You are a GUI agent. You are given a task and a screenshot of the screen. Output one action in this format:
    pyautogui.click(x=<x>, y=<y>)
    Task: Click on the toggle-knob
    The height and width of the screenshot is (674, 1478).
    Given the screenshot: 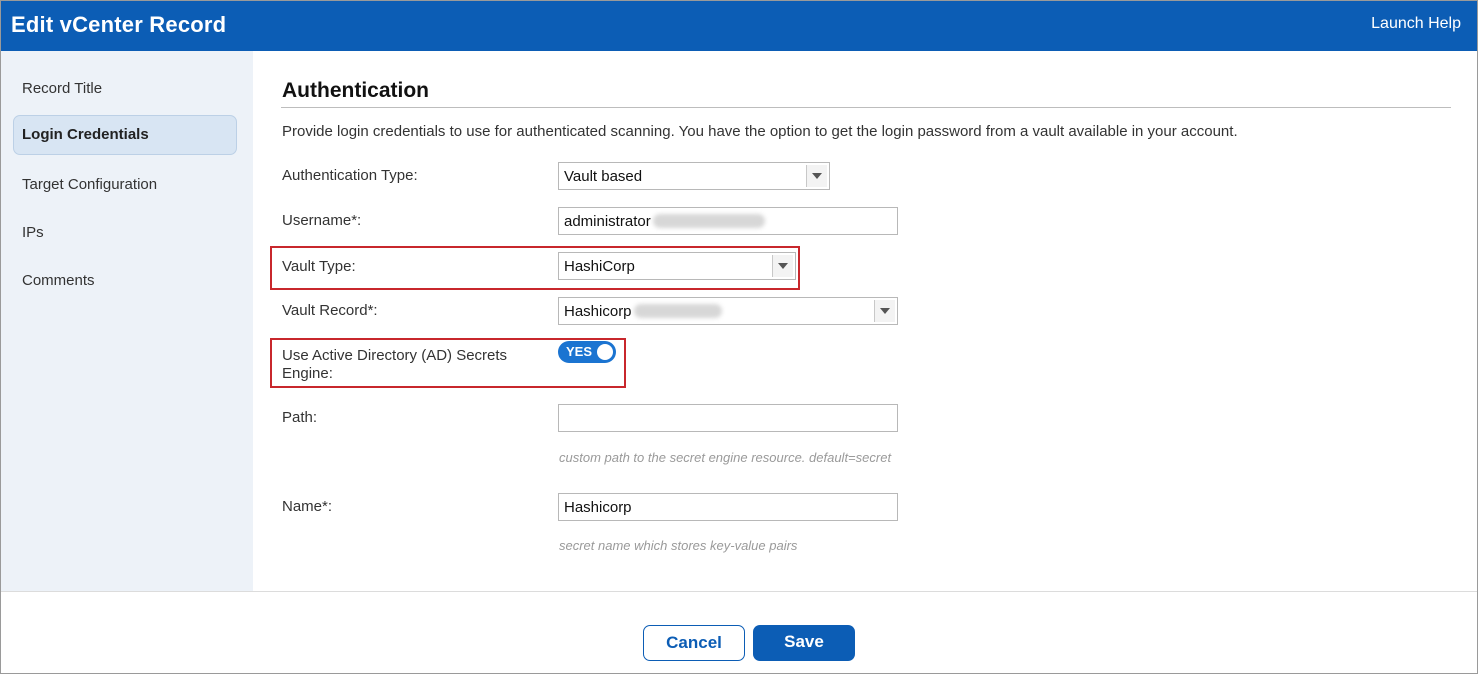 What is the action you would take?
    pyautogui.click(x=605, y=352)
    